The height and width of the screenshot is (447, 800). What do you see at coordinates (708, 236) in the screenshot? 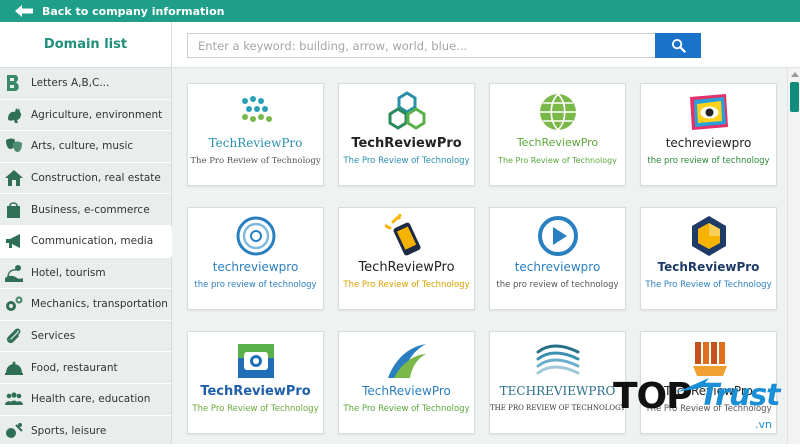
I see `hexagon-badge-icon` at bounding box center [708, 236].